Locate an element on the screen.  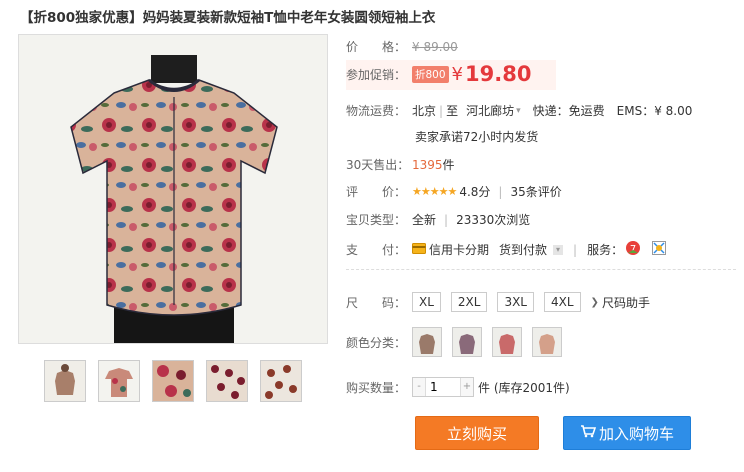
view-count: 23330次浏览 is located at coordinates (493, 220).